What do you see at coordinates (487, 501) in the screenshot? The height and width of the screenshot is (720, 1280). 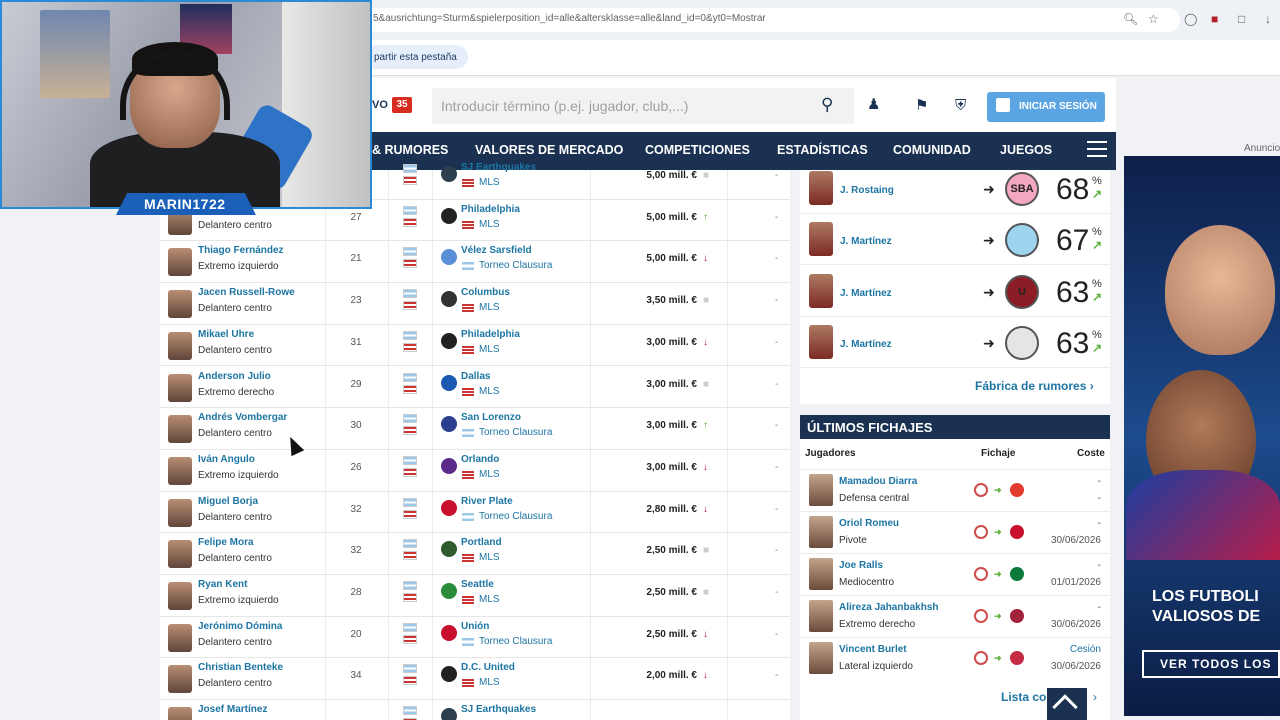 I see `club-name-link: River Plate` at bounding box center [487, 501].